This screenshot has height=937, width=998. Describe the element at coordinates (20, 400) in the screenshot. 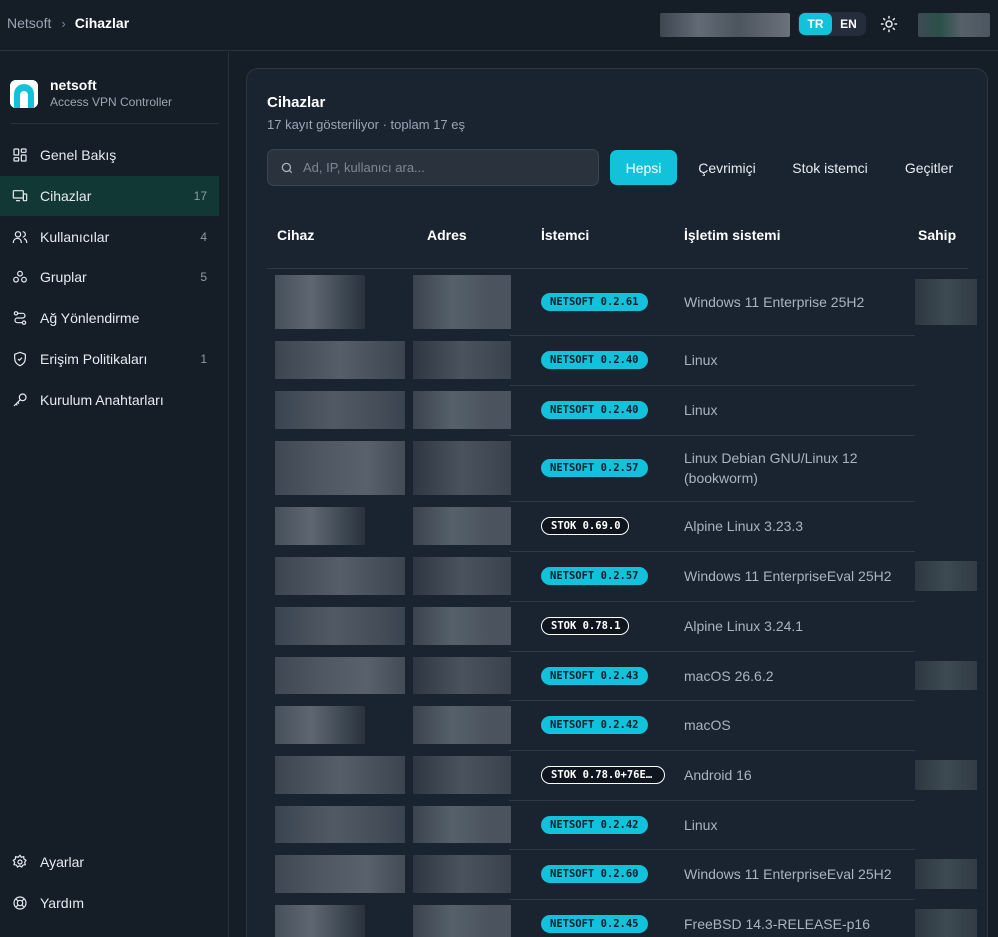

I see `key-icon` at that location.